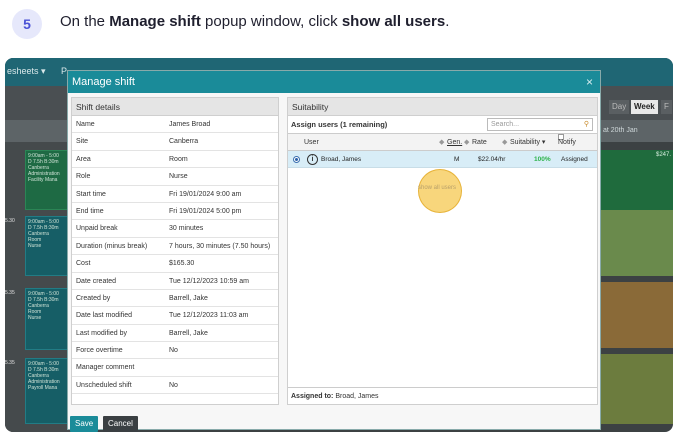 The width and height of the screenshot is (682, 439). What do you see at coordinates (663, 155) in the screenshot?
I see `shift-cost: $247.` at bounding box center [663, 155].